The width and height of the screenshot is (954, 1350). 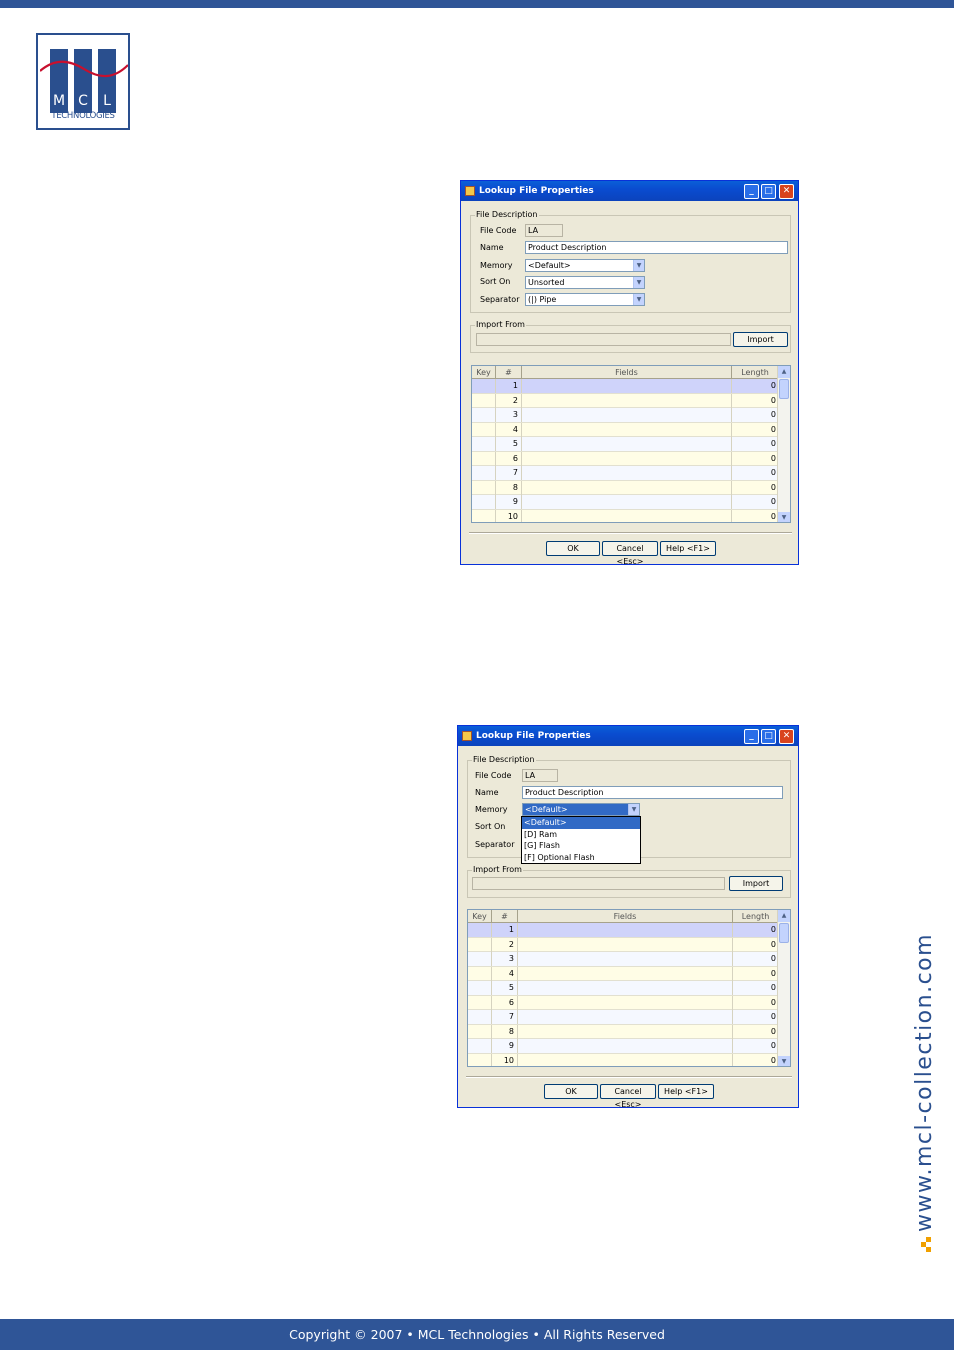 I want to click on row-number: 2, so click(x=505, y=944).